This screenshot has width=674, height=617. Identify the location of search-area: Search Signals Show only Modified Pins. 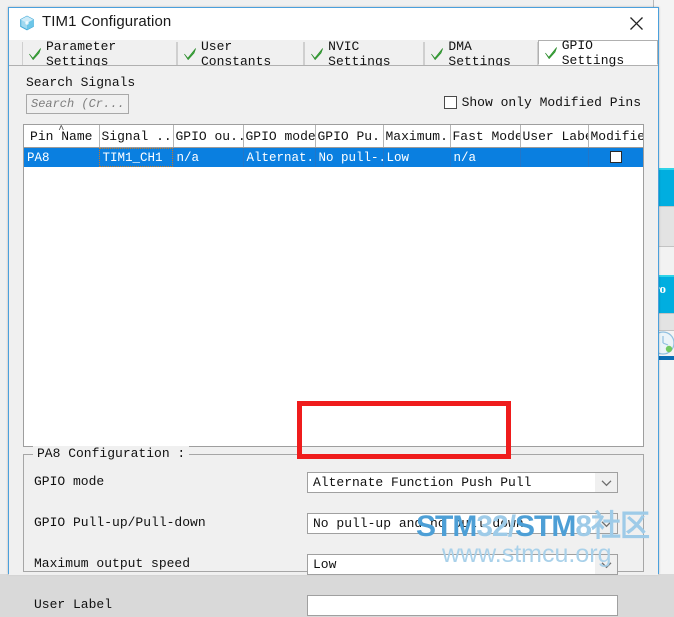
(333, 95).